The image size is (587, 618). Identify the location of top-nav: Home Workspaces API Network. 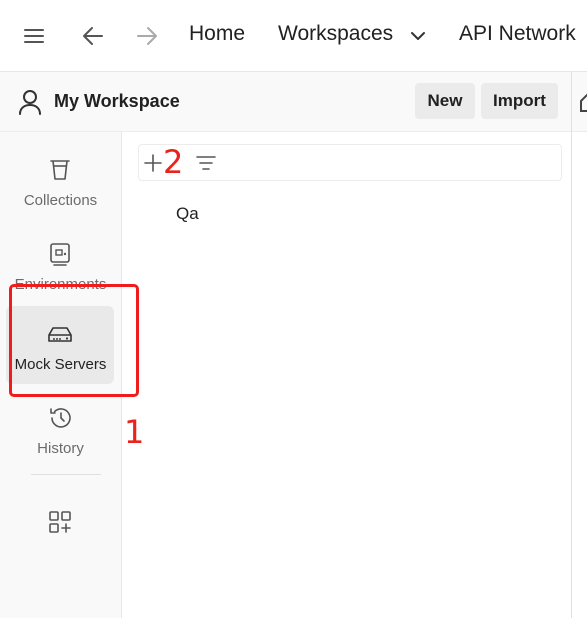
(293, 36).